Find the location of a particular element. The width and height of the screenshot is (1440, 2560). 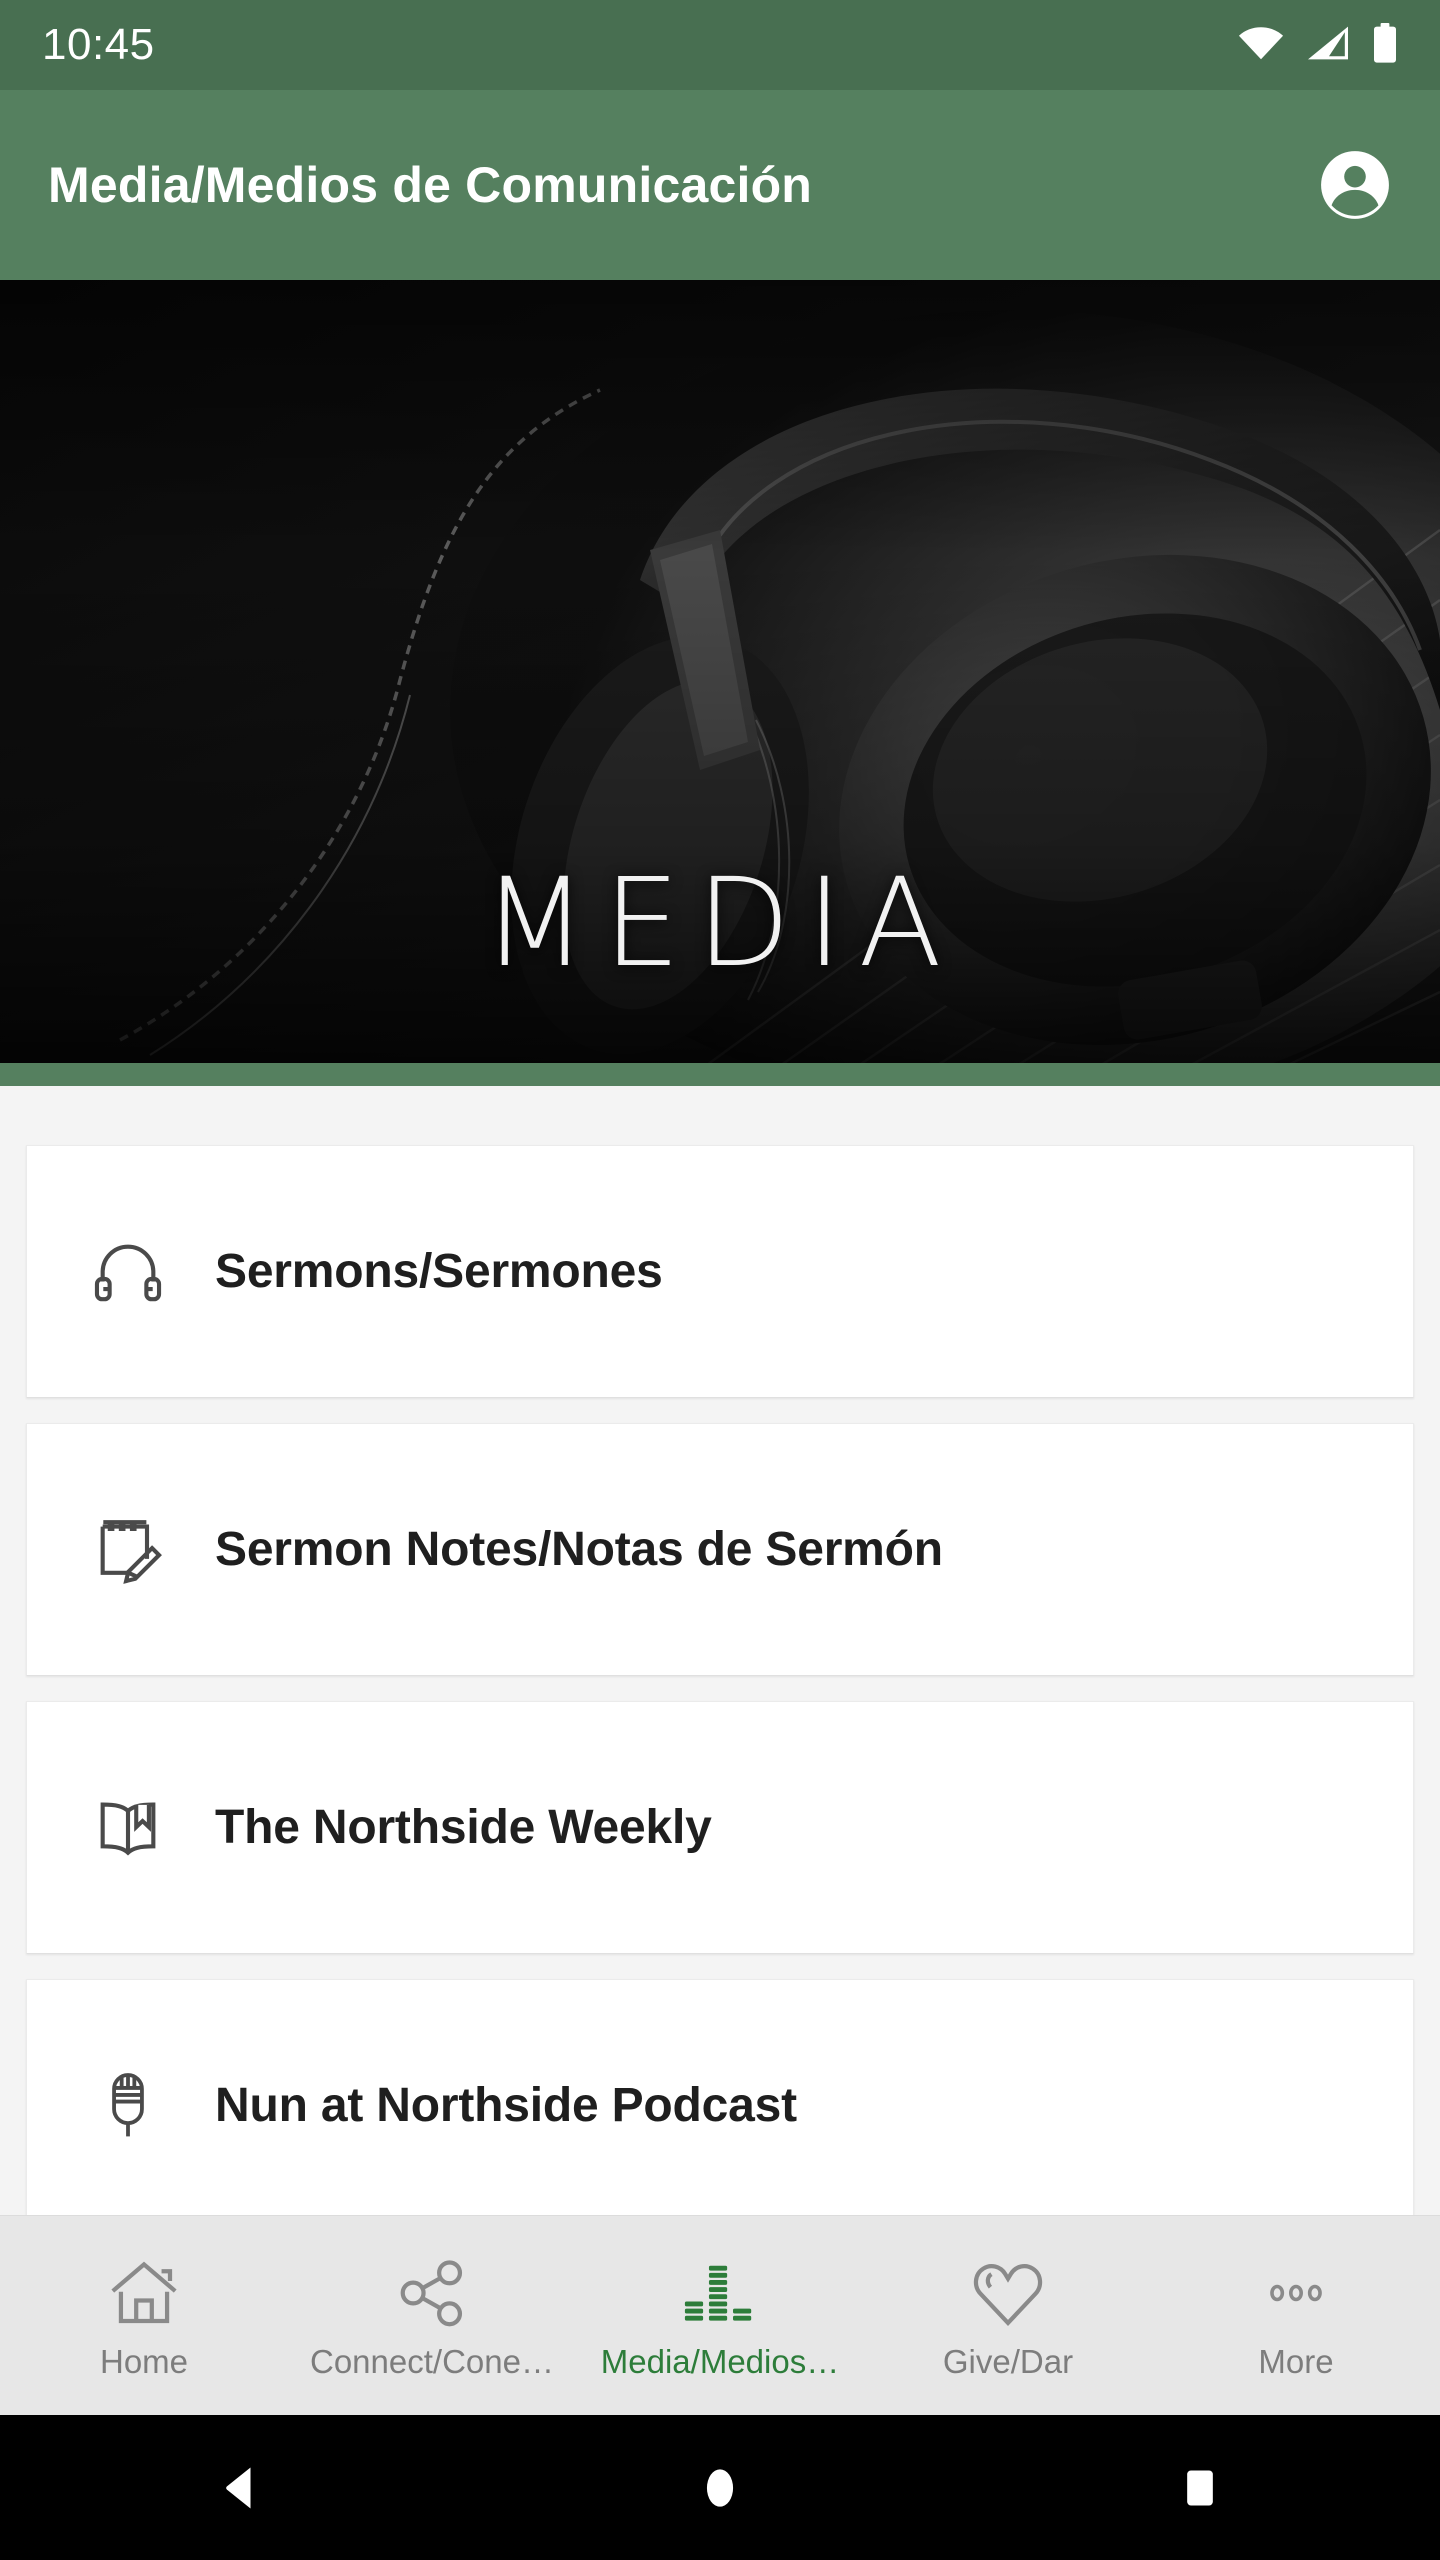

list-item-podcast: Nun at Northside Podcast is located at coordinates (720, 2097).